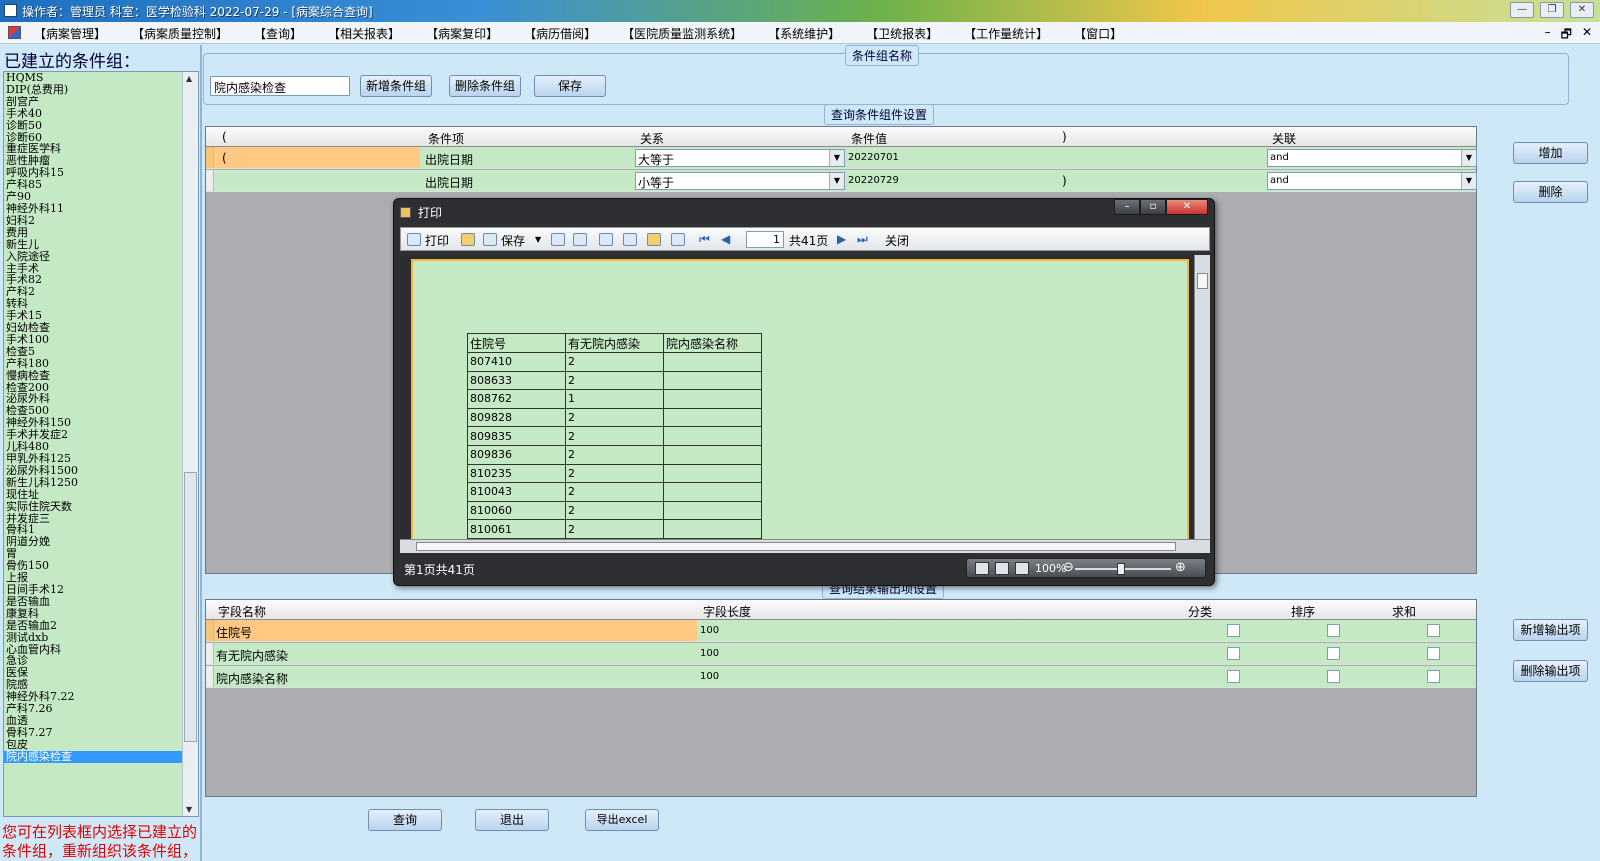 The image size is (1600, 861). What do you see at coordinates (560, 33) in the screenshot?
I see `menu-item: 【病历借阅】` at bounding box center [560, 33].